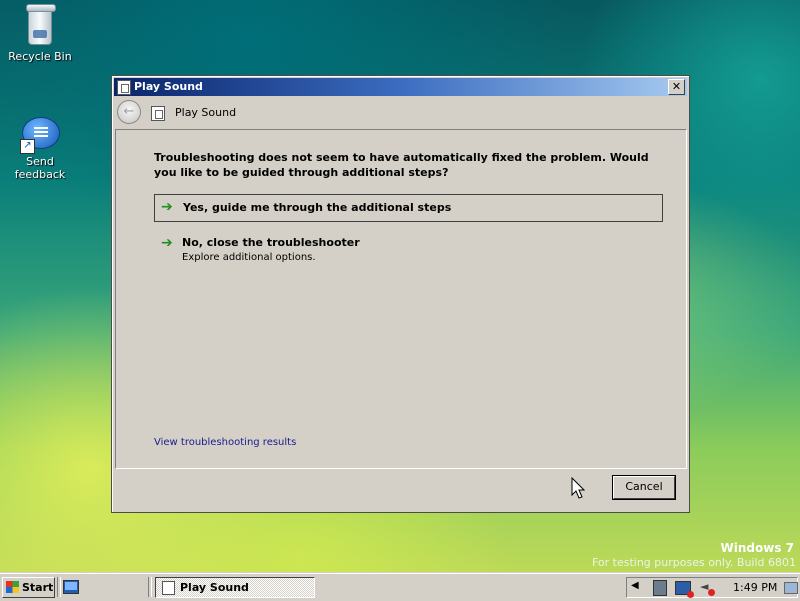 The width and height of the screenshot is (800, 601). I want to click on clock: 1:49 PM, so click(755, 587).